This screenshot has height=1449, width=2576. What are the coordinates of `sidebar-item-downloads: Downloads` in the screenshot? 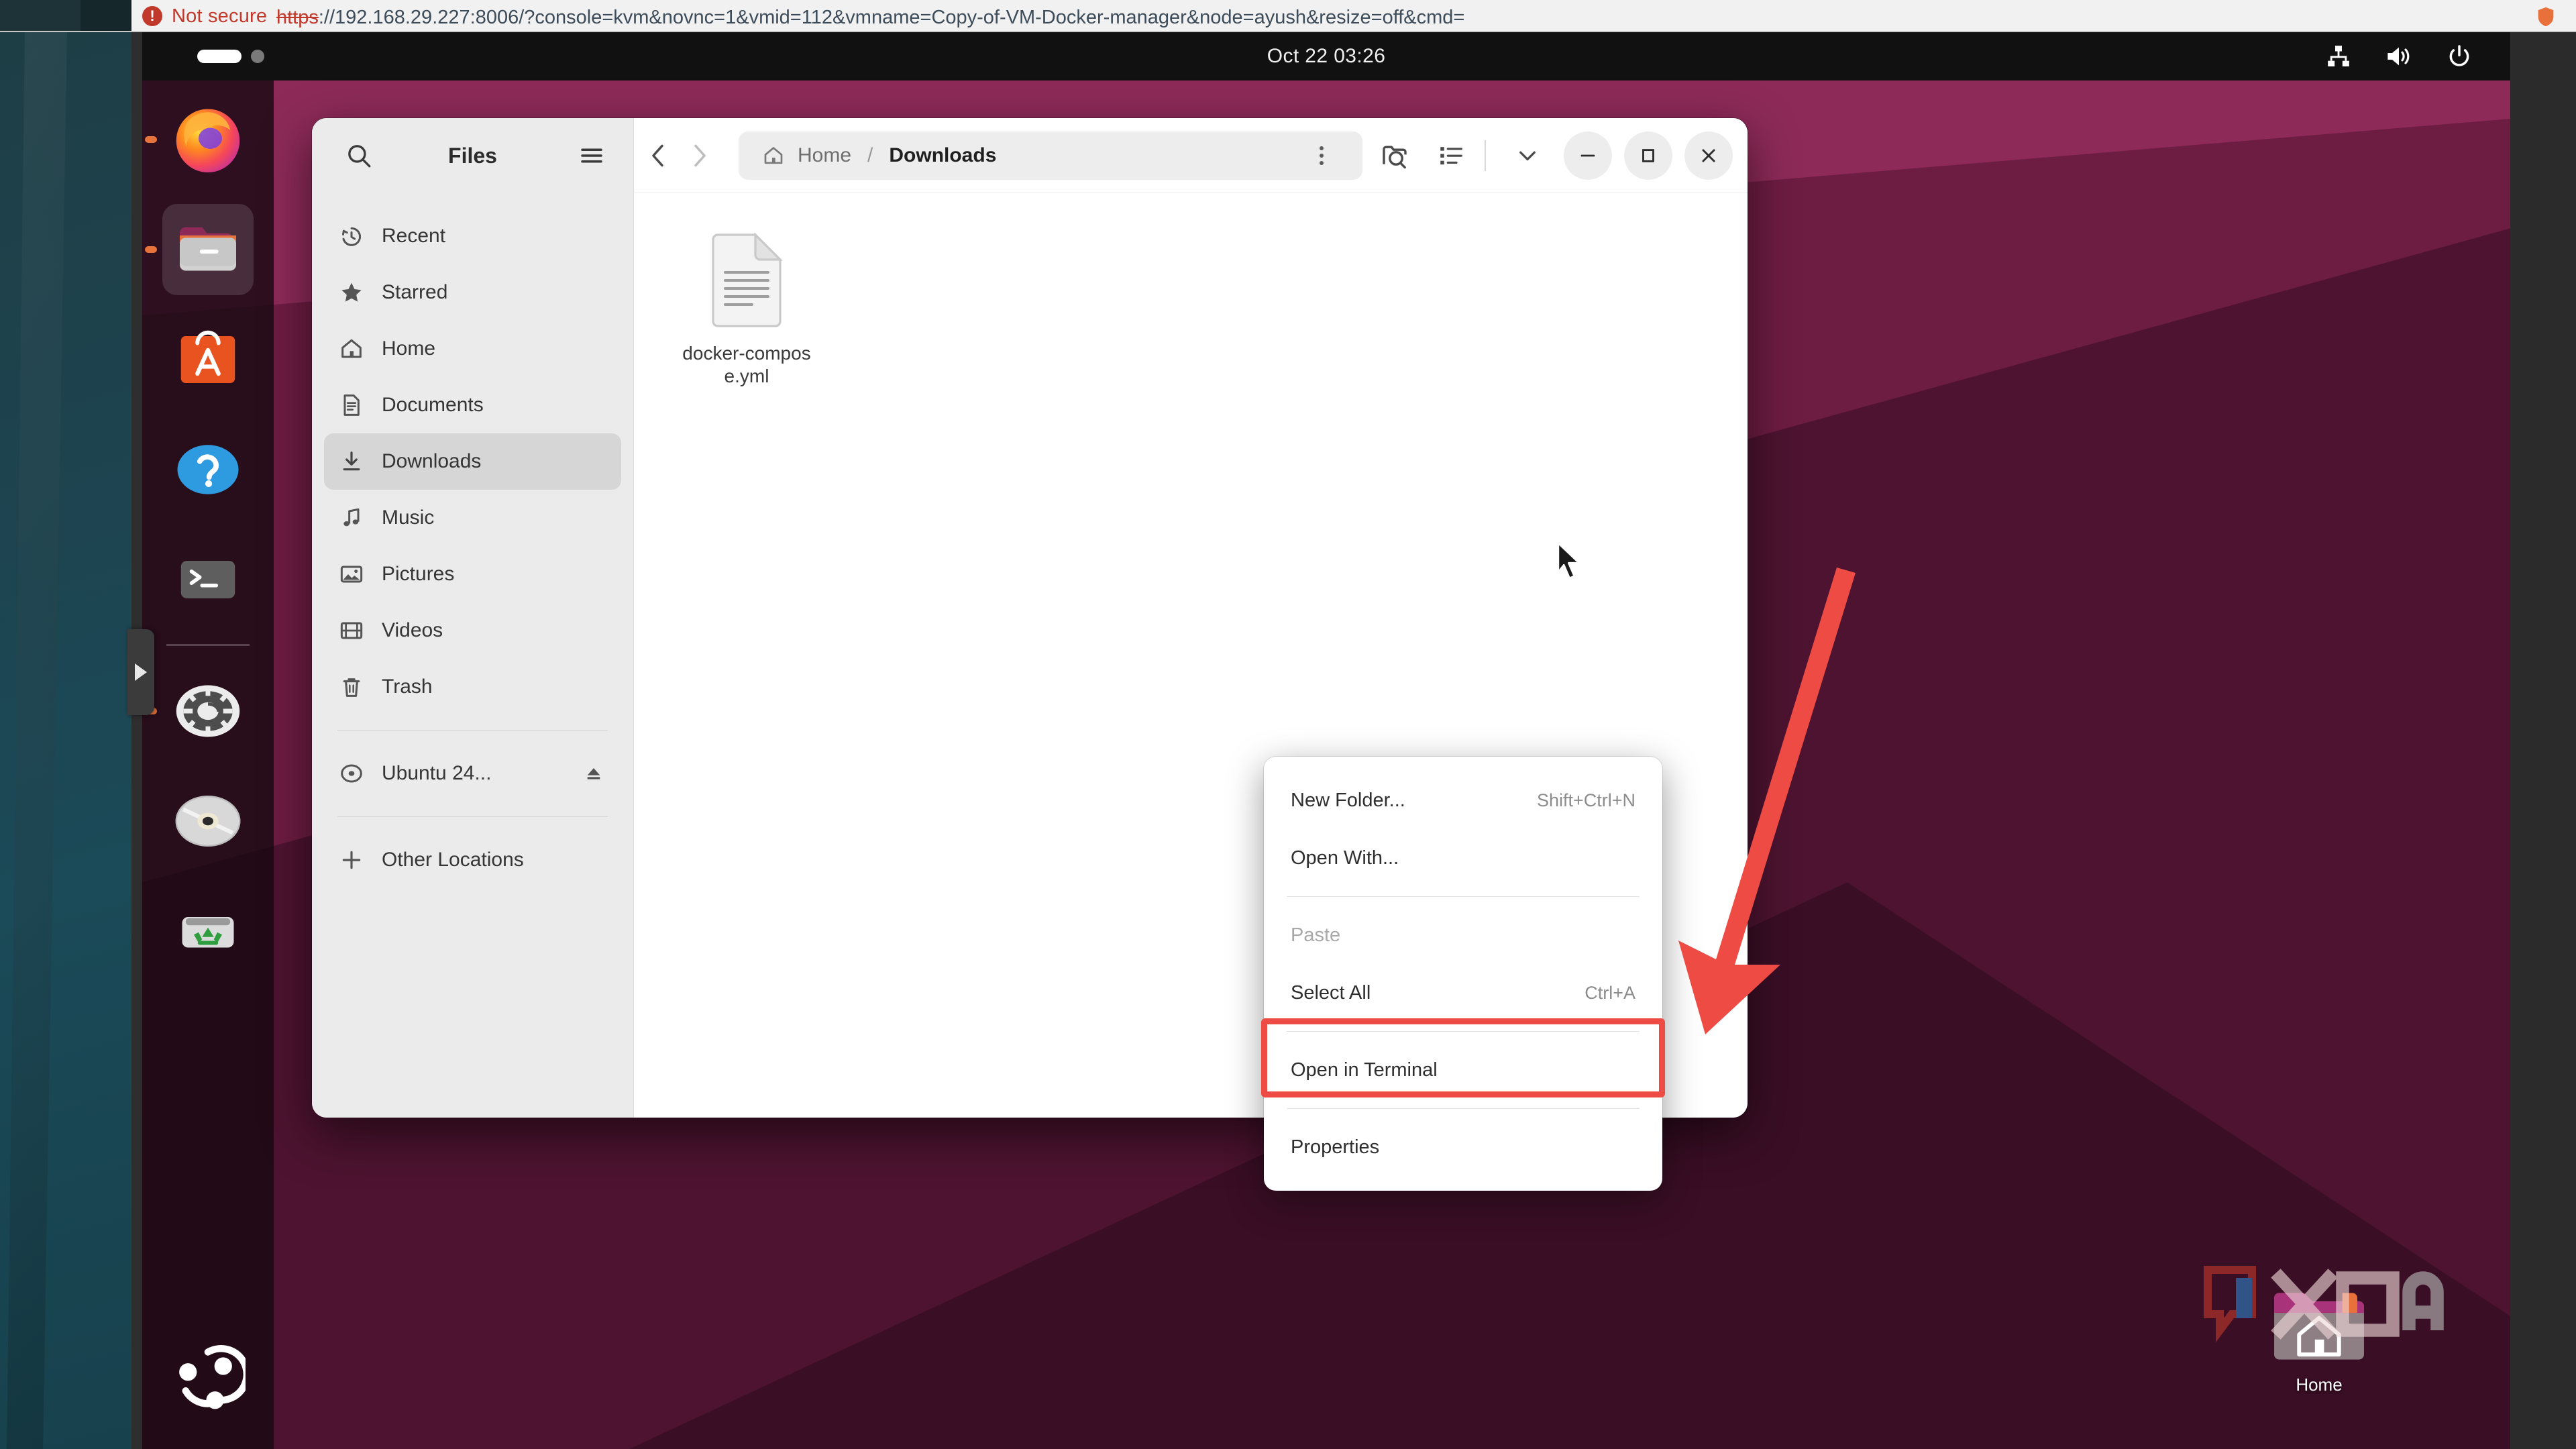 It's located at (472, 461).